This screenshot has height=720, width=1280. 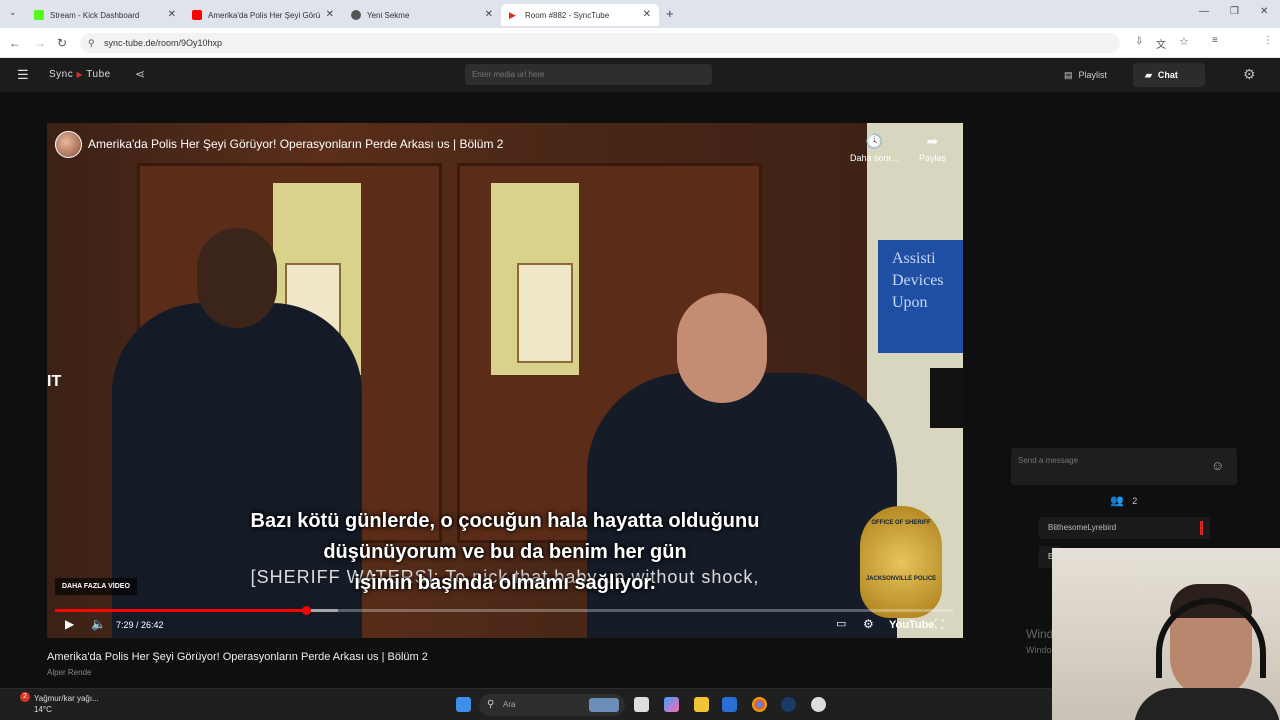 What do you see at coordinates (62, 43) in the screenshot?
I see `reload-icon: ↻` at bounding box center [62, 43].